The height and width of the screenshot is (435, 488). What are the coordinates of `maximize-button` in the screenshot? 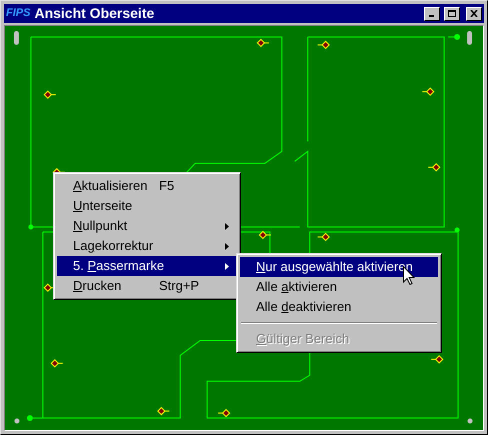 It's located at (452, 13).